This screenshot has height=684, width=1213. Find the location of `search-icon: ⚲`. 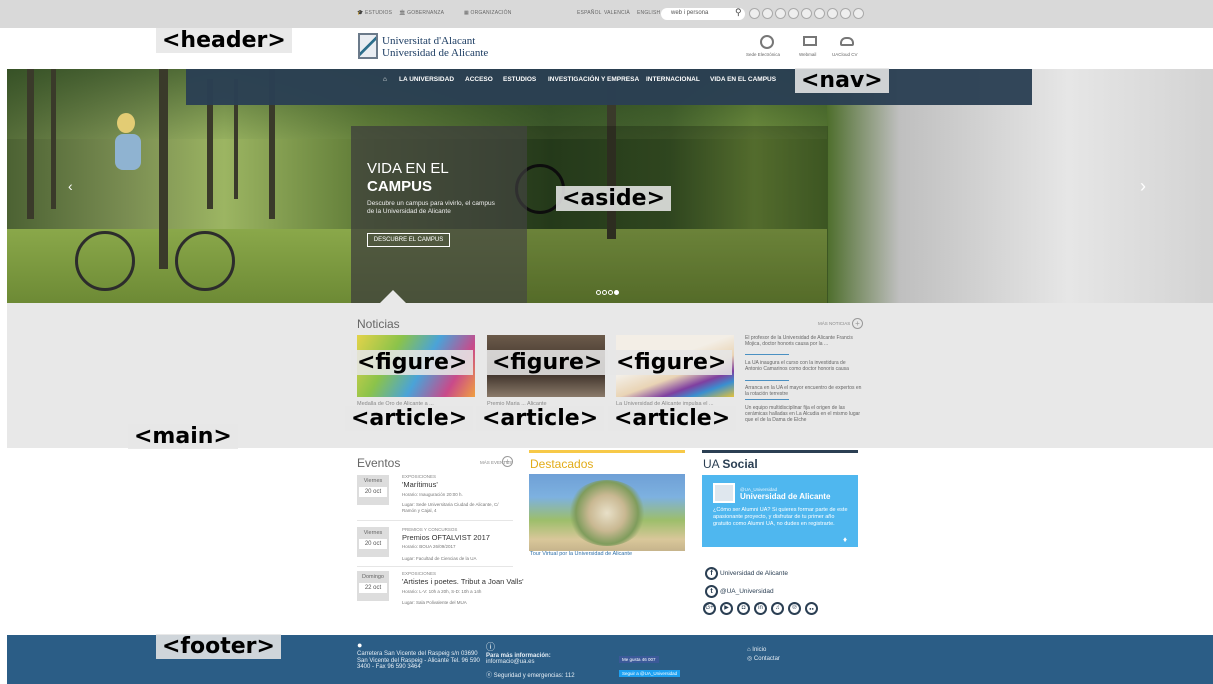

search-icon: ⚲ is located at coordinates (738, 12).